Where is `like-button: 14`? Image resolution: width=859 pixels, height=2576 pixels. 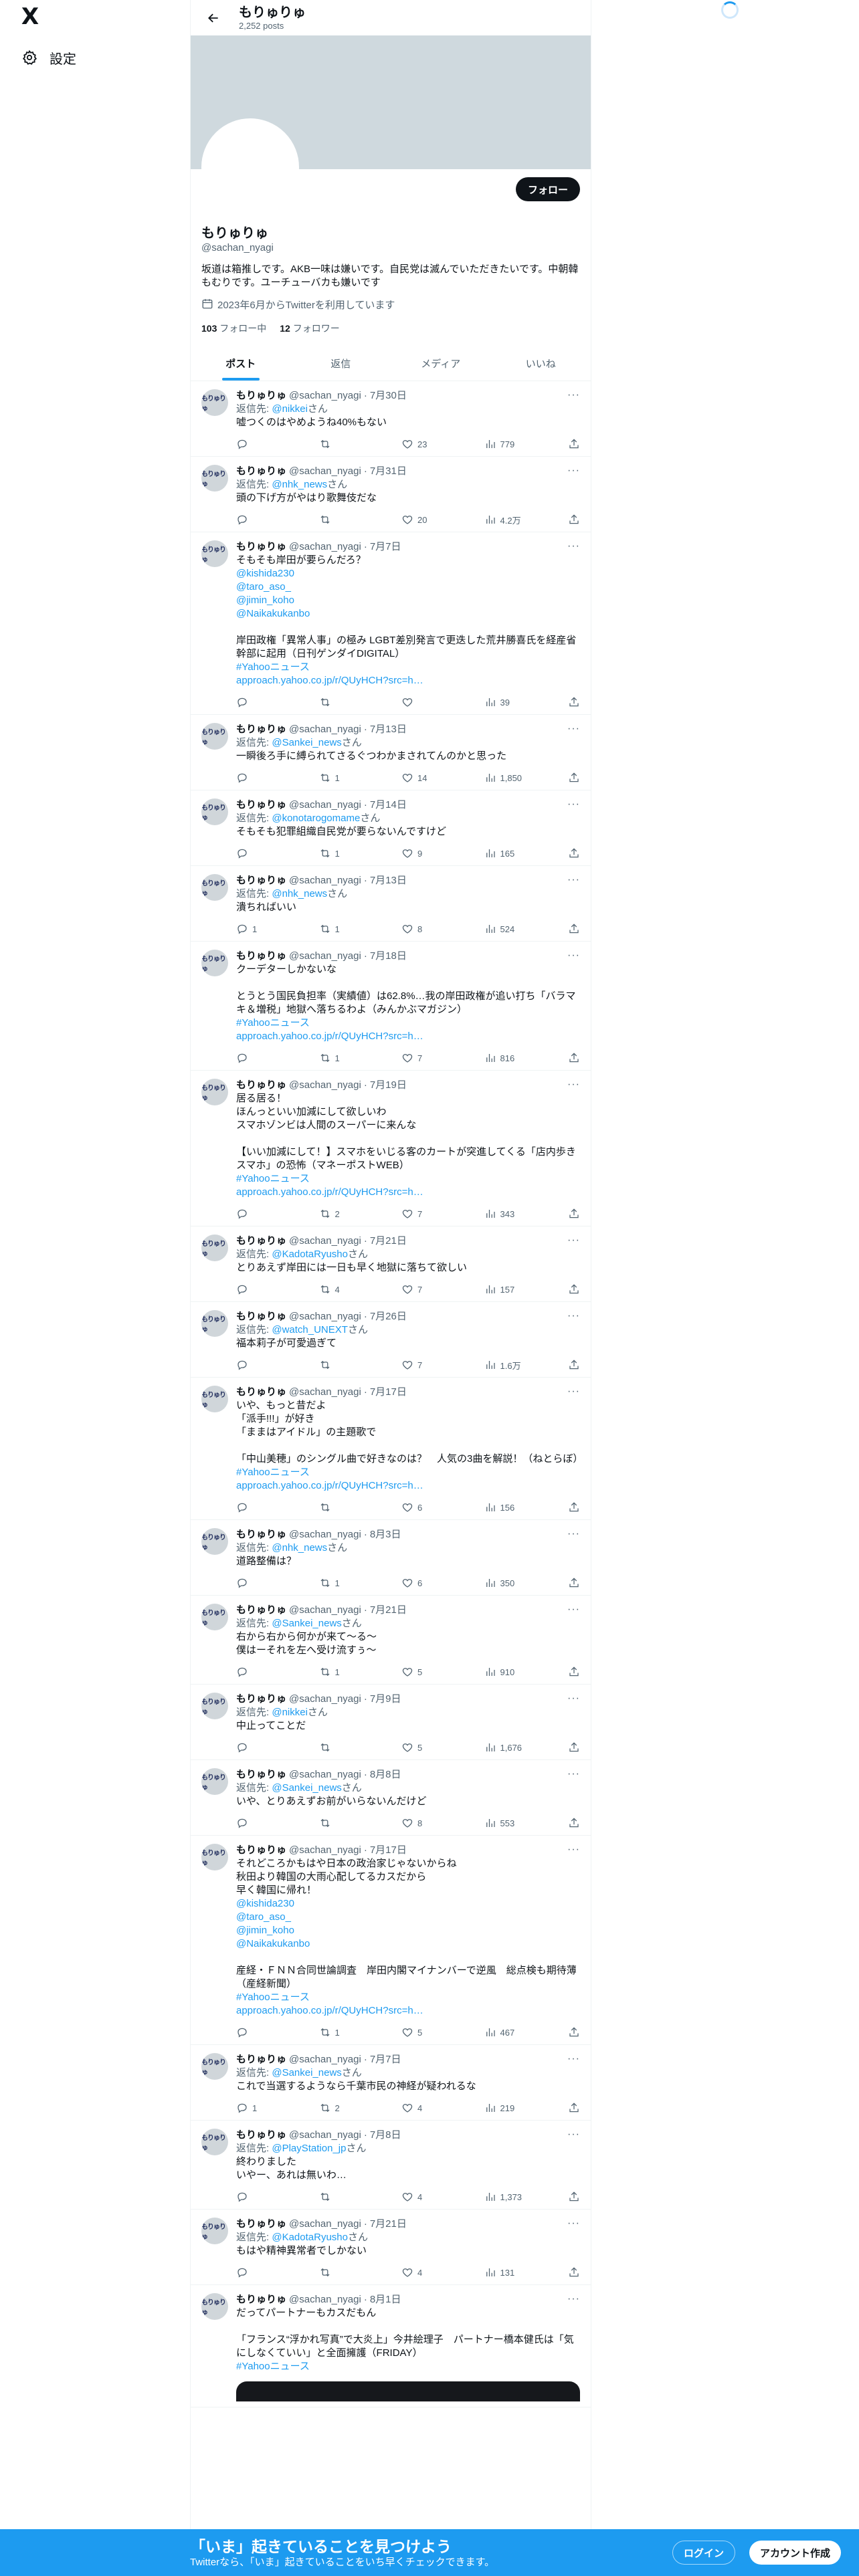
like-button: 14 is located at coordinates (422, 778).